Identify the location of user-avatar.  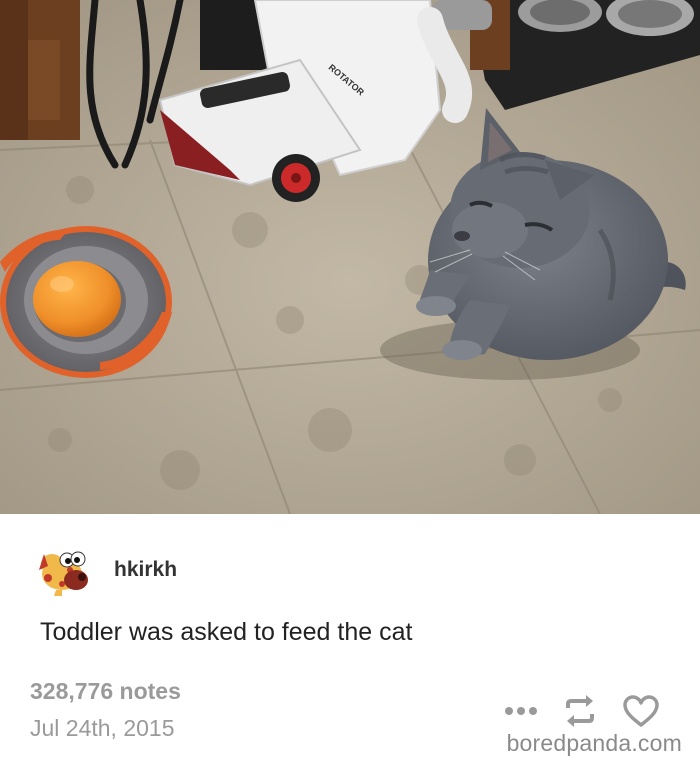
(63, 570).